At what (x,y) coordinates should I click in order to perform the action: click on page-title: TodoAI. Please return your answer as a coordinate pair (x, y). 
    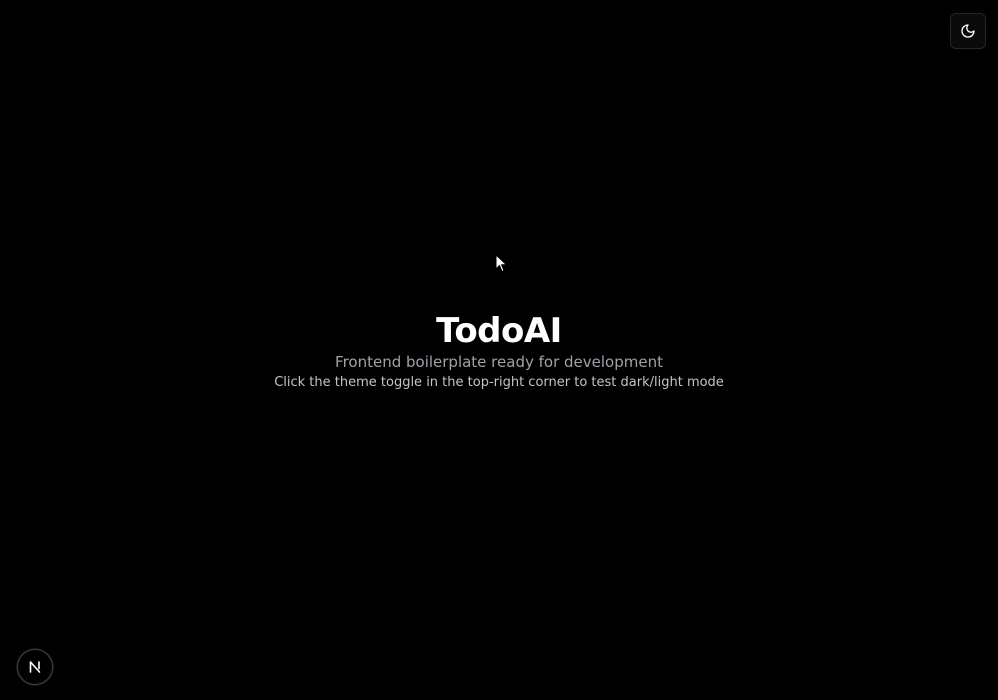
    Looking at the image, I should click on (499, 331).